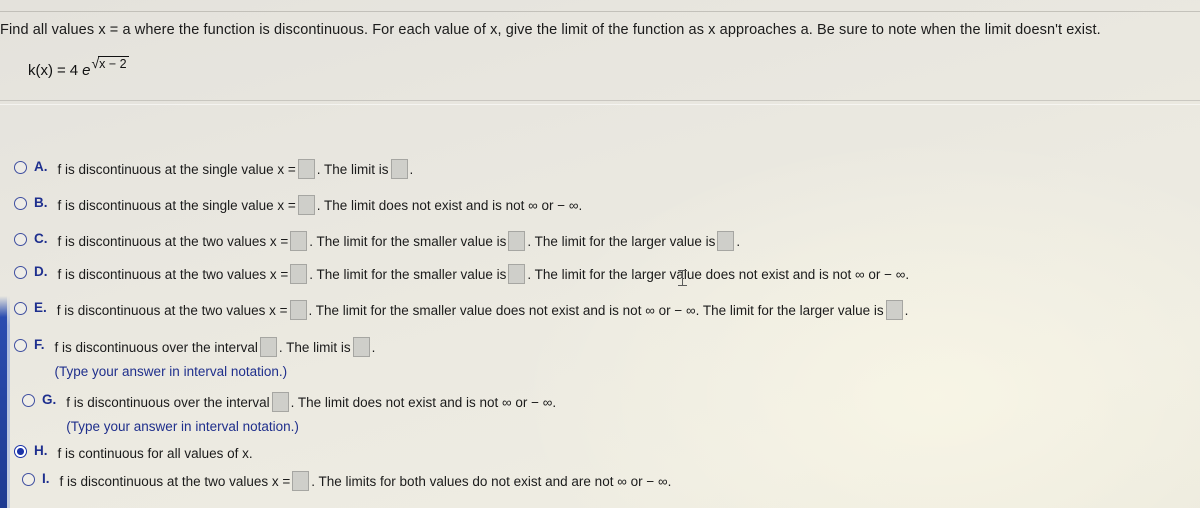  Describe the element at coordinates (20, 203) in the screenshot. I see `radio-button-b` at that location.